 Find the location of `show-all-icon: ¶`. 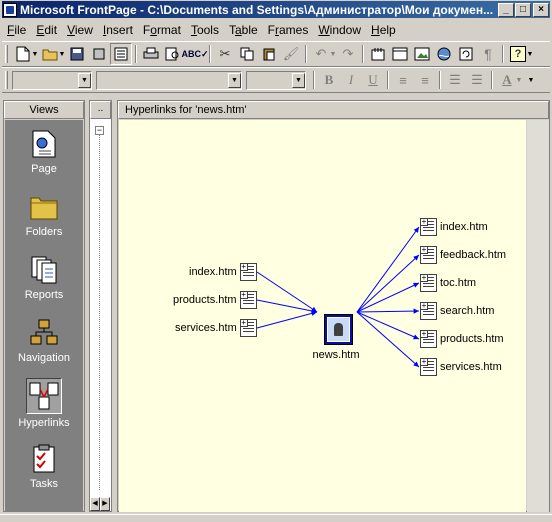

show-all-icon: ¶ is located at coordinates (488, 54).